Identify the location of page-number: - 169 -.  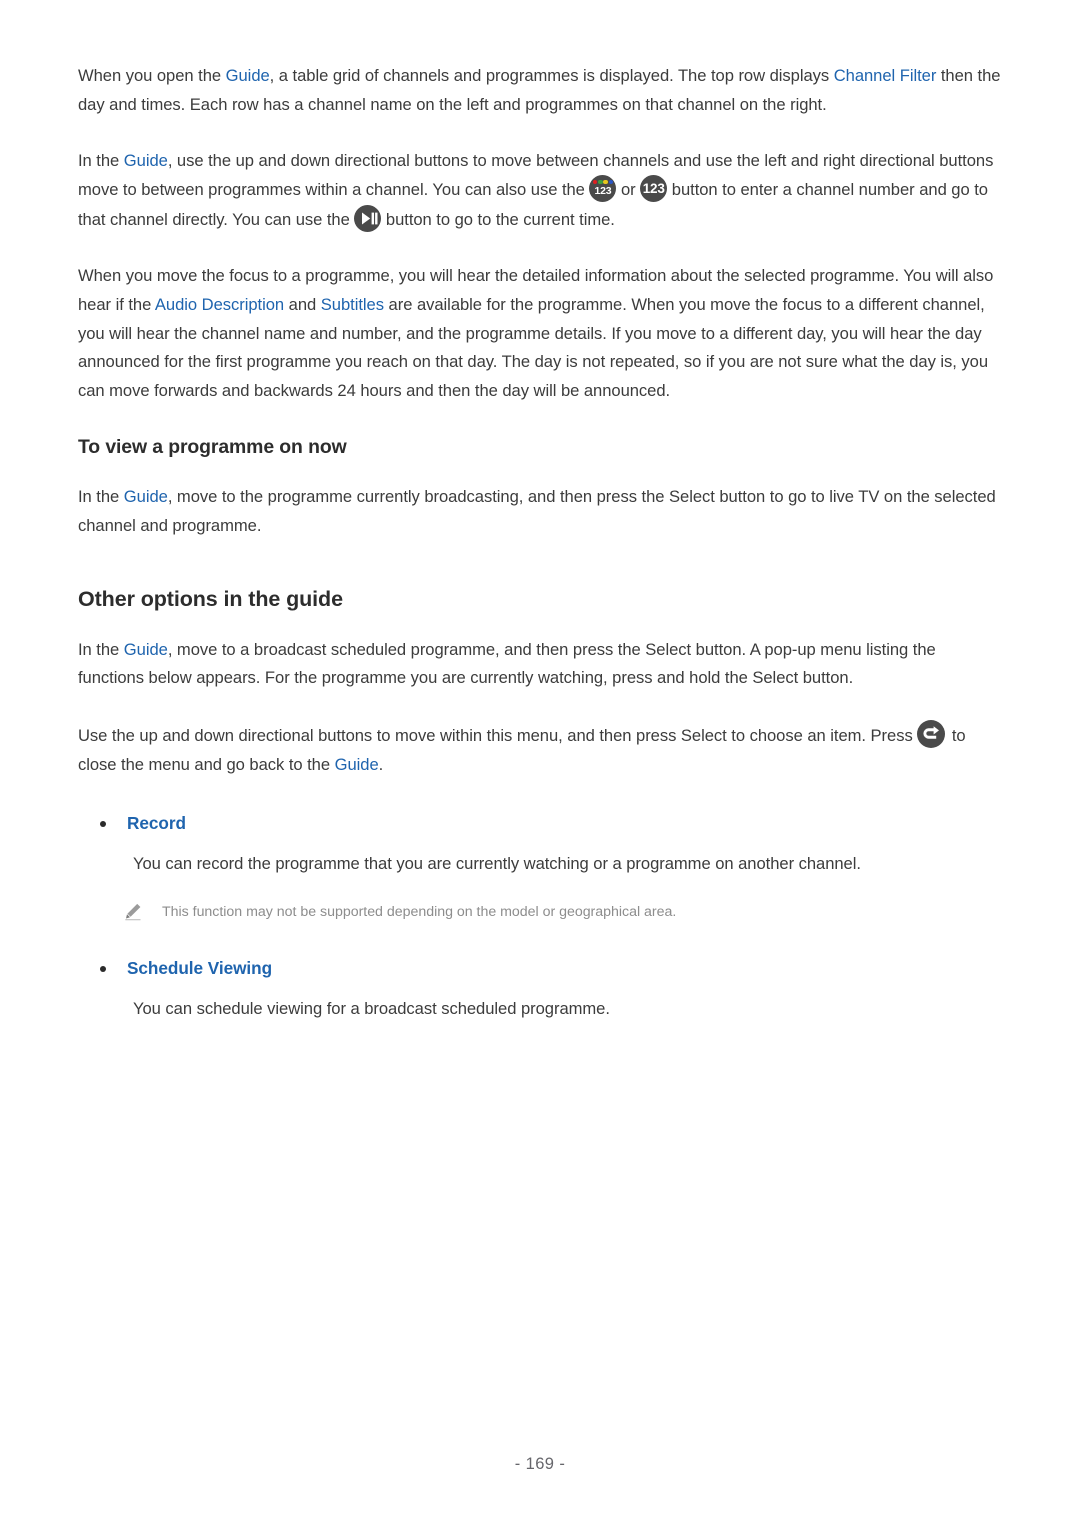
(540, 1464).